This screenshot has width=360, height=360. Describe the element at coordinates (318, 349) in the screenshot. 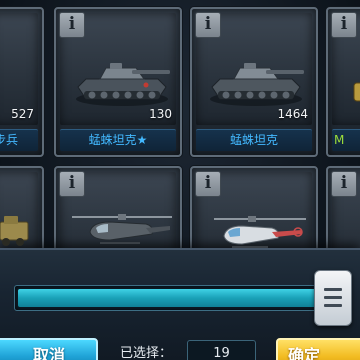

I see `confirm-button: 确定` at that location.